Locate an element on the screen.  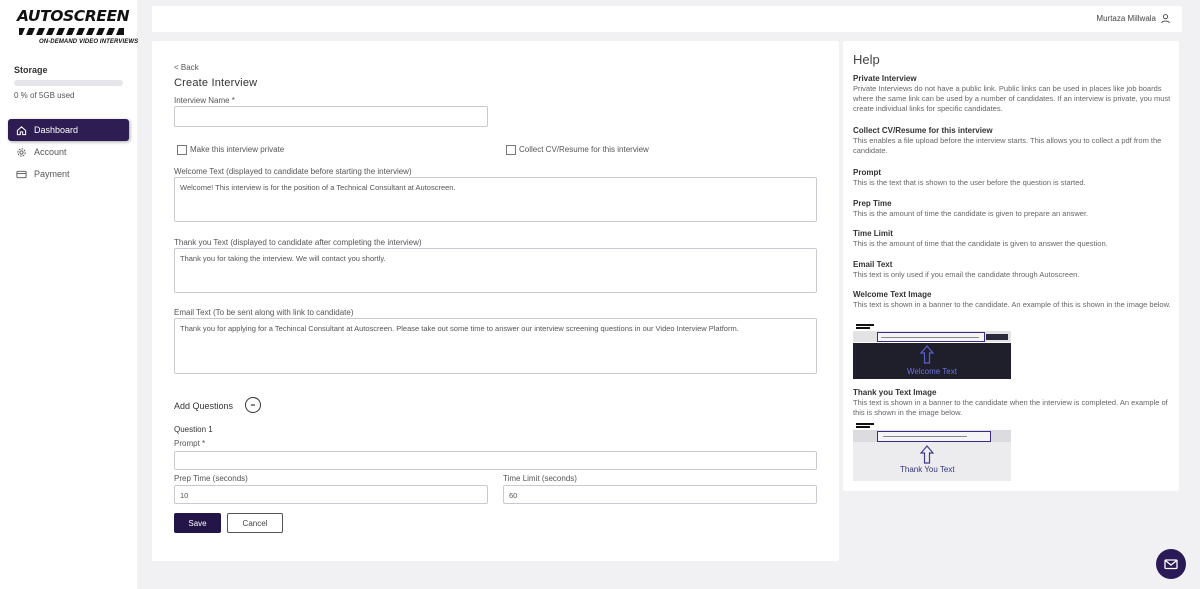
contact-mail-button is located at coordinates (1171, 564).